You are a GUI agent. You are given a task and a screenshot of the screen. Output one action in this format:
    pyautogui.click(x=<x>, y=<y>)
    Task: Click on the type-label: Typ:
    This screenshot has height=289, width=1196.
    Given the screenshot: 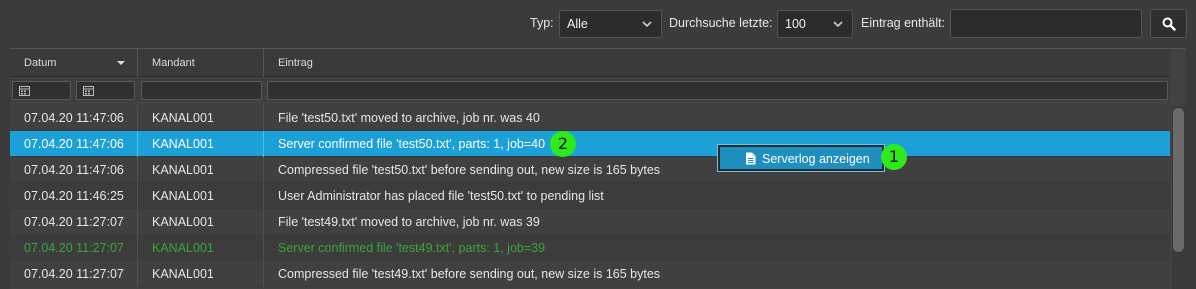 What is the action you would take?
    pyautogui.click(x=542, y=23)
    